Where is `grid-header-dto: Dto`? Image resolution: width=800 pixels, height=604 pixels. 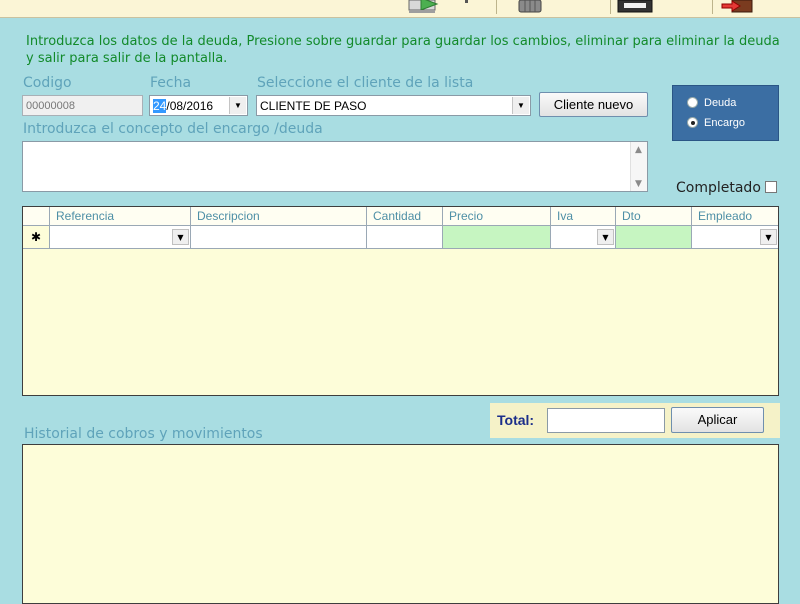
grid-header-dto: Dto is located at coordinates (654, 216).